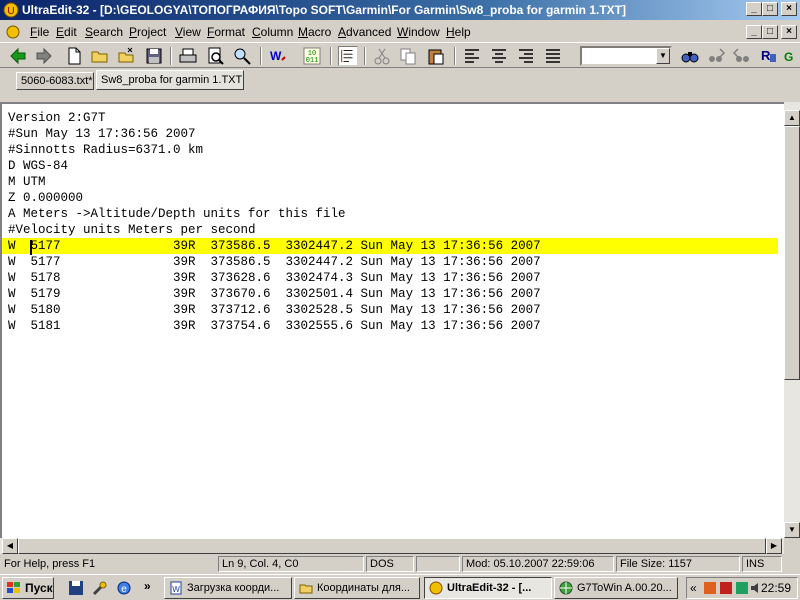  What do you see at coordinates (188, 32) in the screenshot?
I see `menu-view: View` at bounding box center [188, 32].